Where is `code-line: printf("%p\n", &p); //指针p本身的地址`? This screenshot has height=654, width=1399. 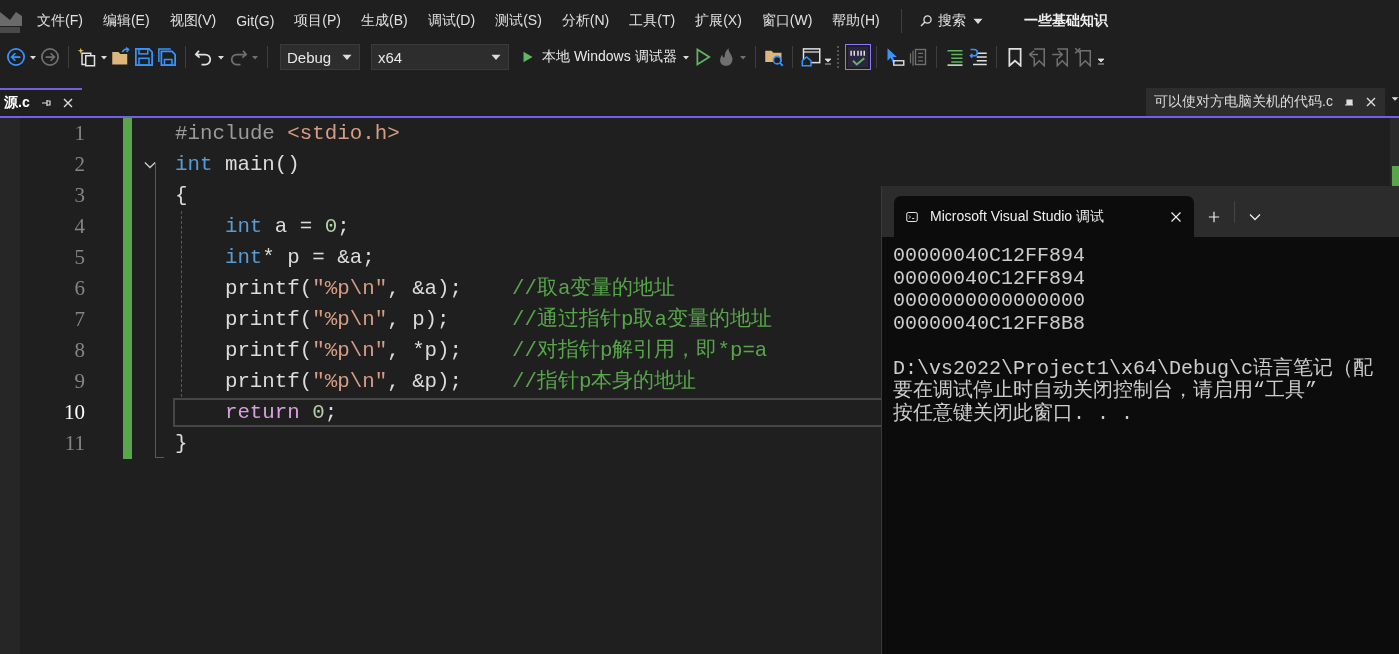
code-line: printf("%p\n", &p); //指针p本身的地址 is located at coordinates (460, 381).